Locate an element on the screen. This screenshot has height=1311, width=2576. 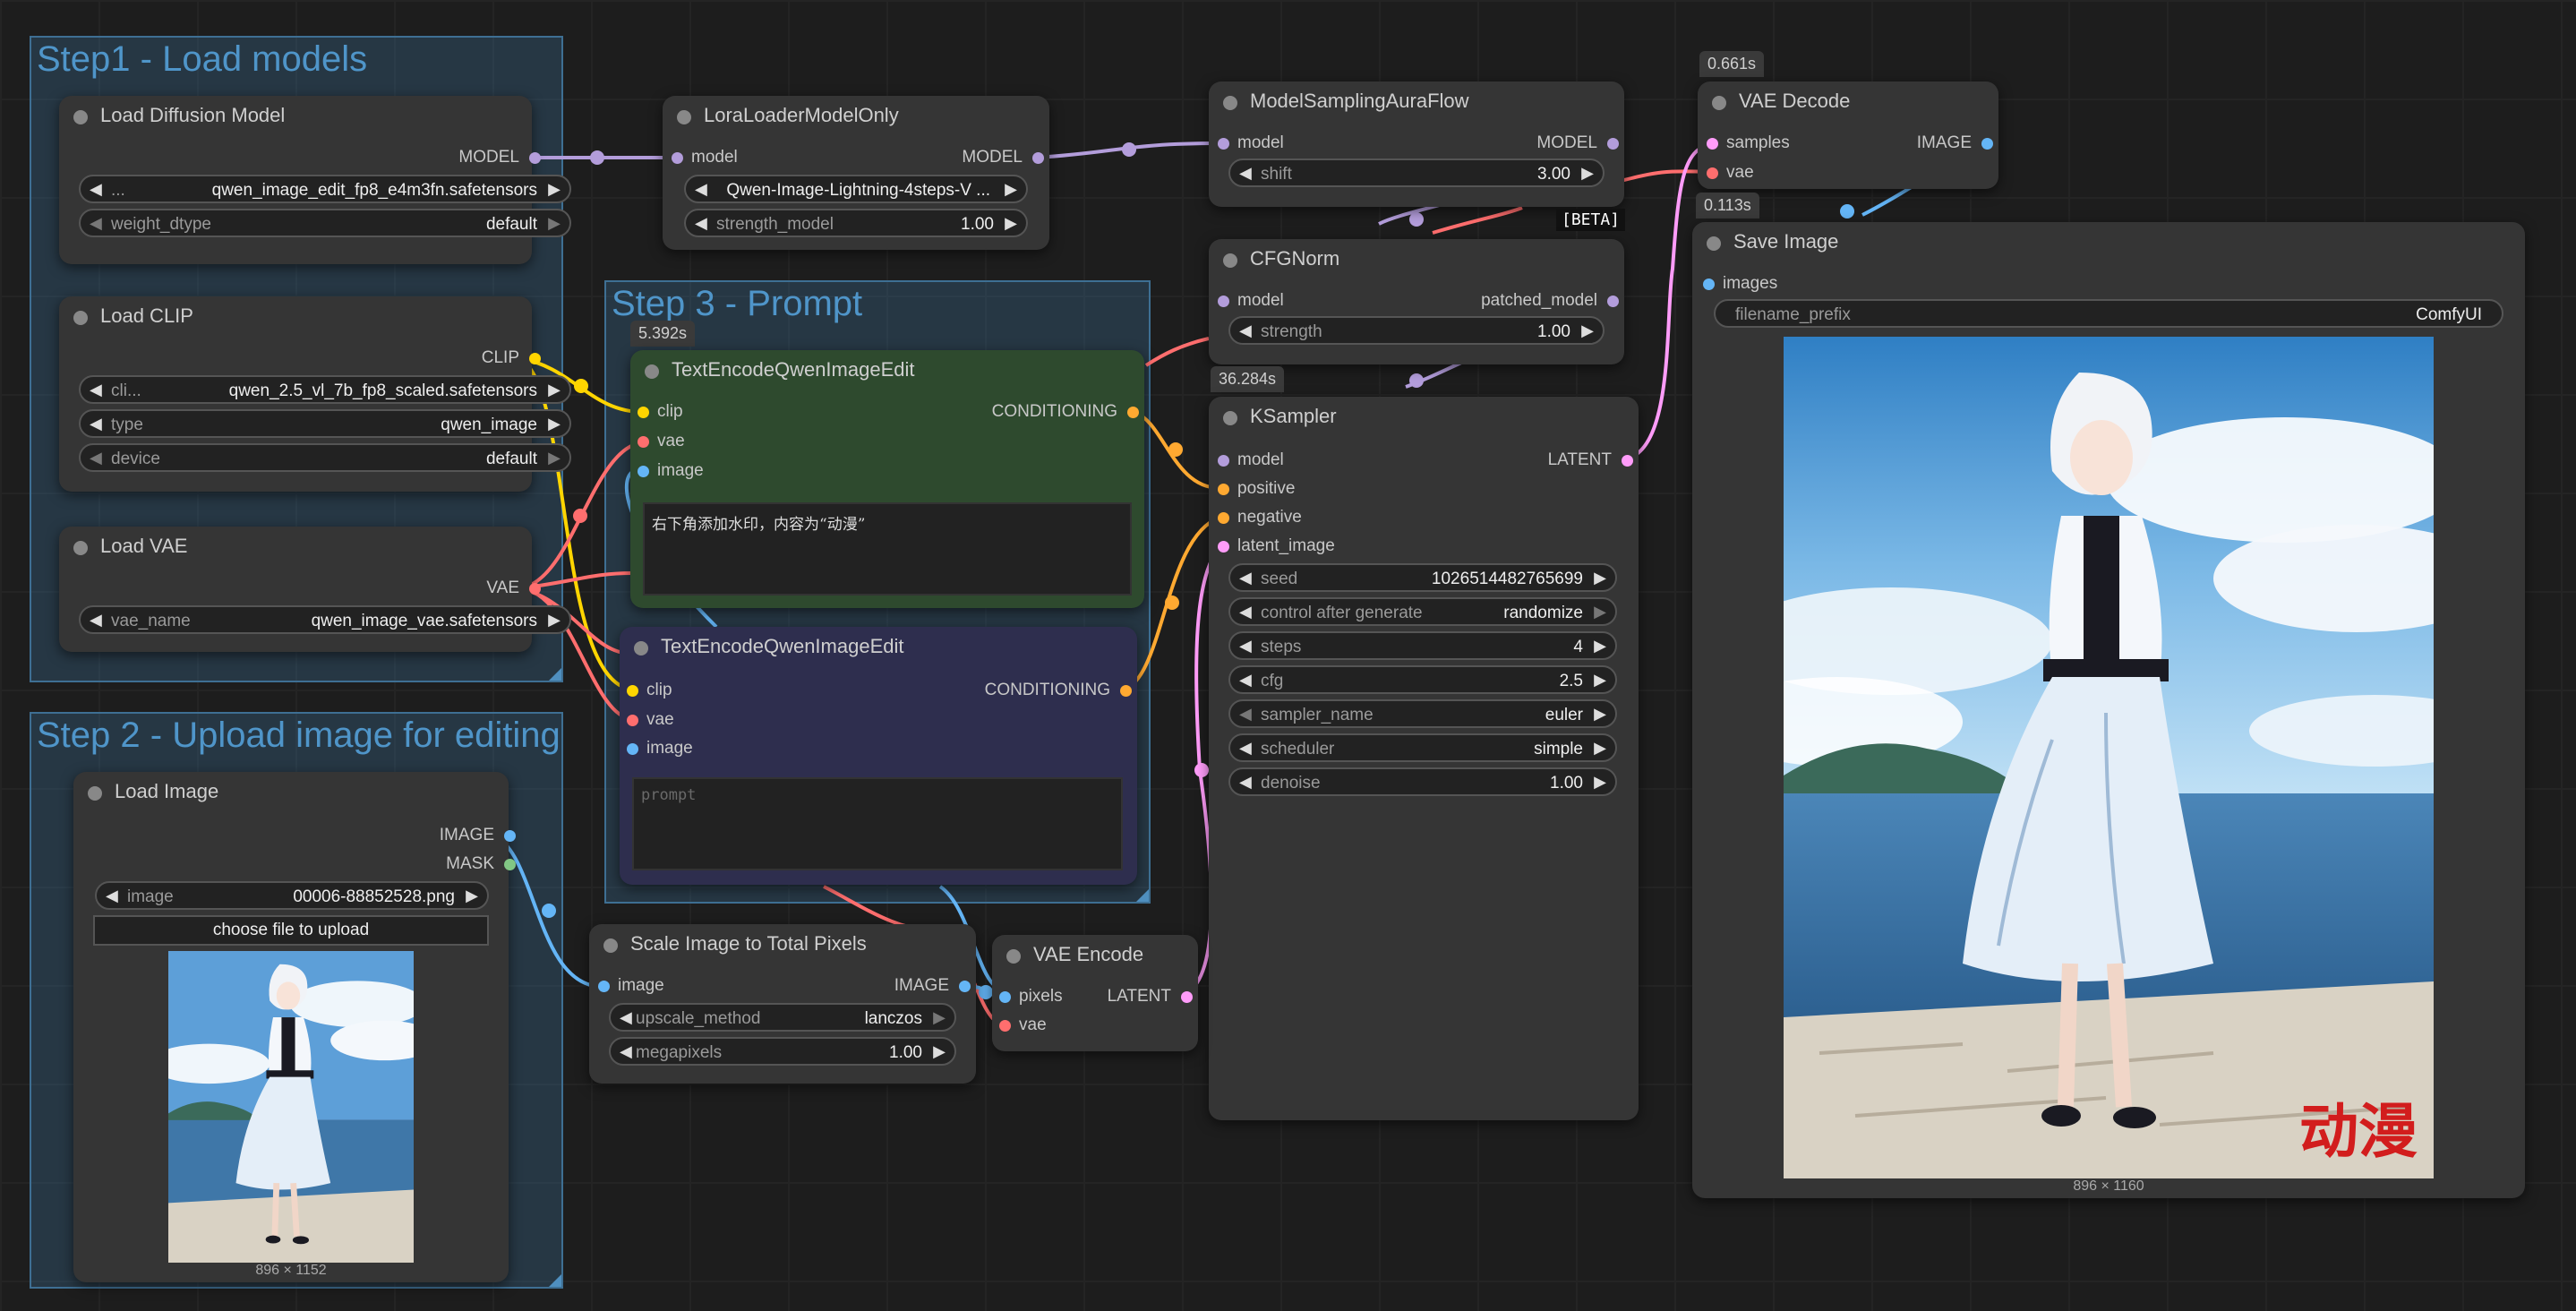
node-title-bar: Load CLIP is located at coordinates (296, 317).